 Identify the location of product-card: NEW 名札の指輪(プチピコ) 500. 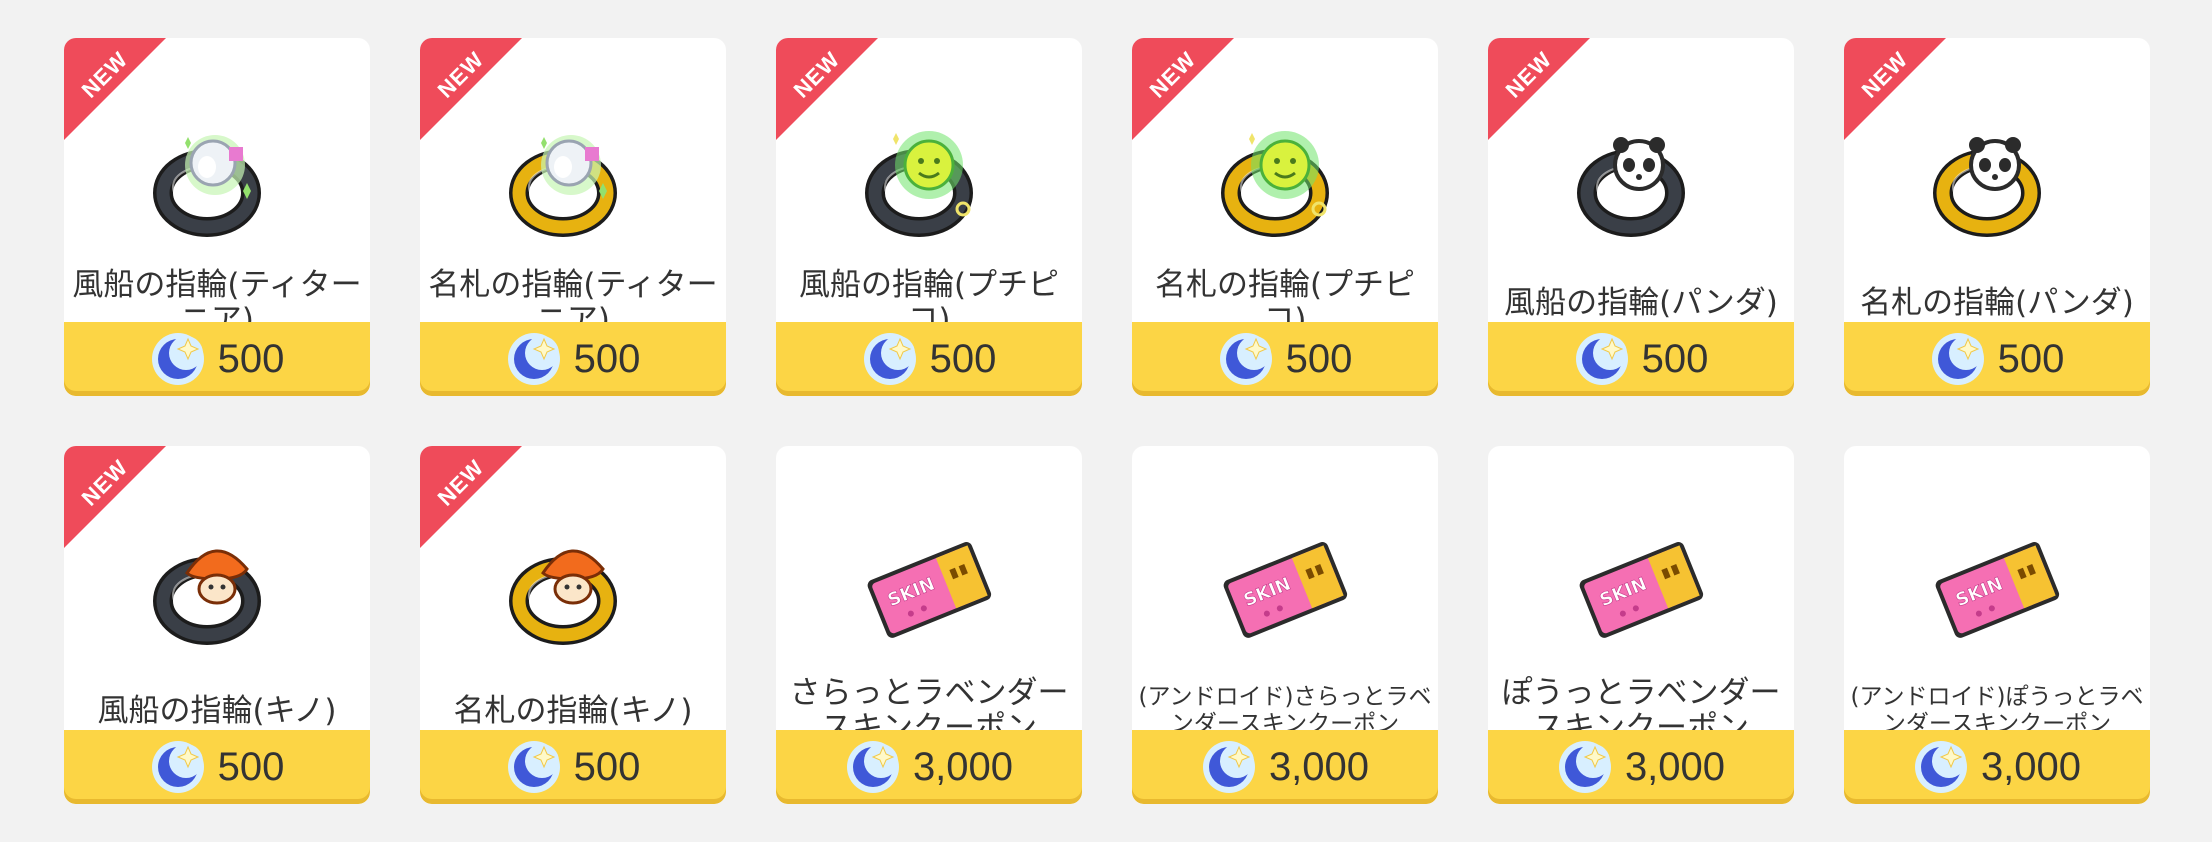
(1285, 217).